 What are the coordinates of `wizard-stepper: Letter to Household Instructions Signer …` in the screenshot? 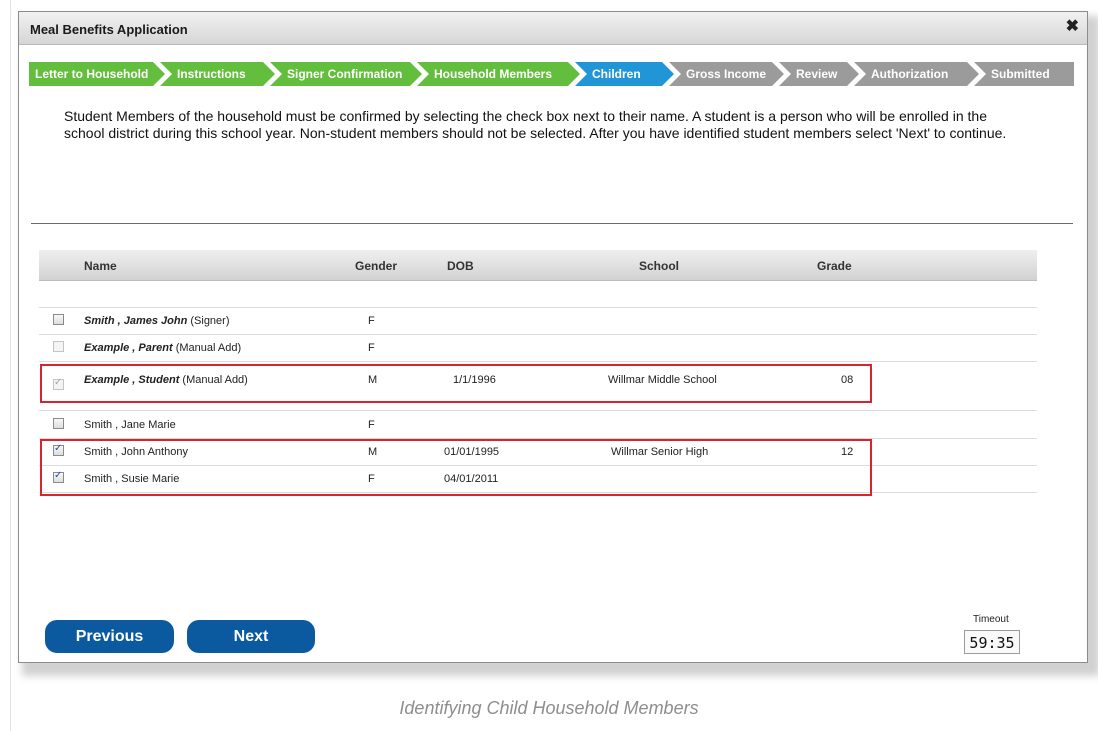 It's located at (554, 74).